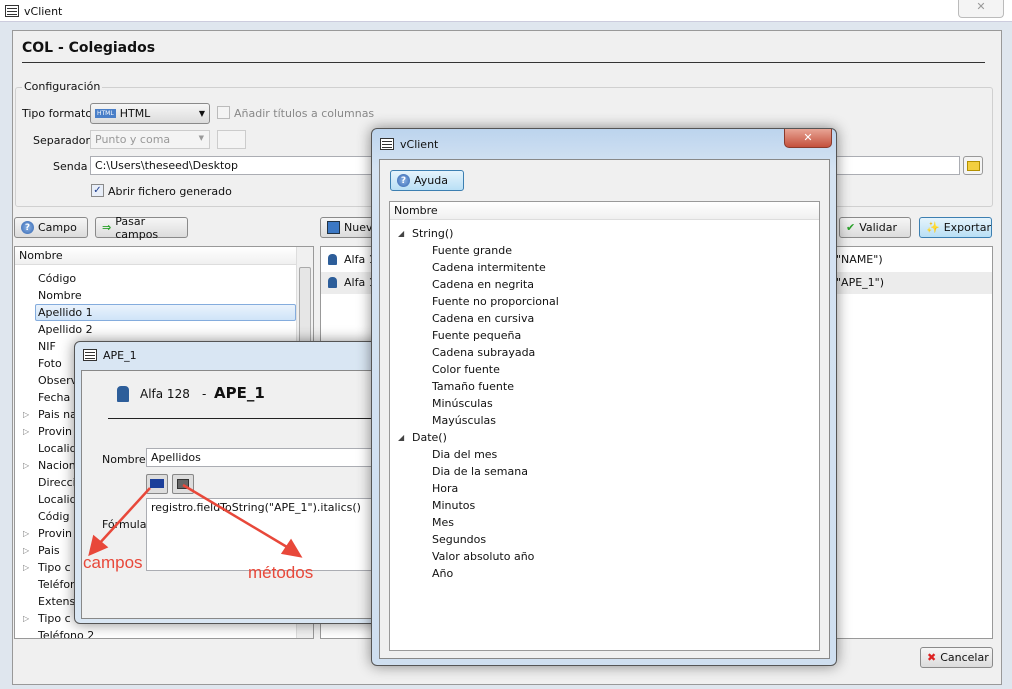 This screenshot has width=1012, height=689. I want to click on arrow-campos, so click(124, 516).